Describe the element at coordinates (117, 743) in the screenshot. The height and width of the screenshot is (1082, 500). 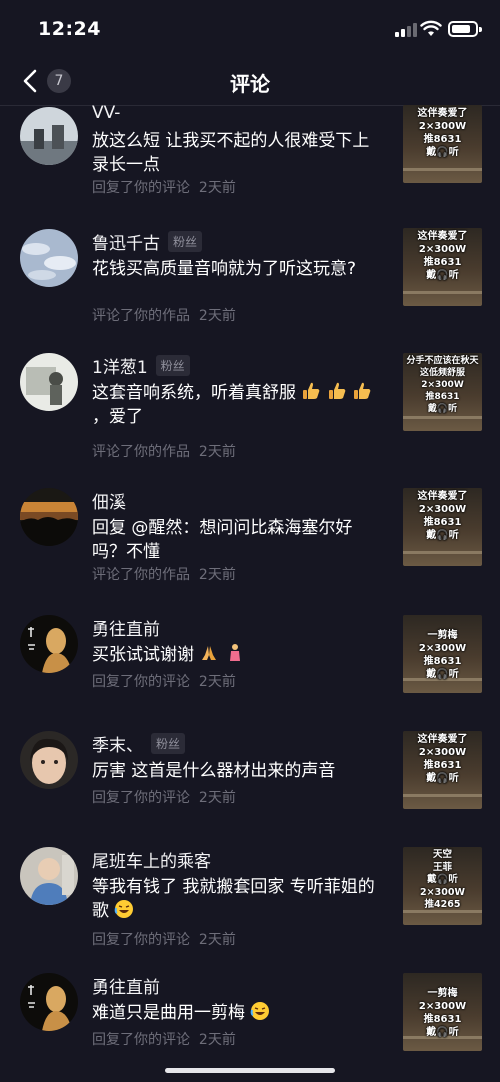
I see `comment-username: 季末、` at that location.